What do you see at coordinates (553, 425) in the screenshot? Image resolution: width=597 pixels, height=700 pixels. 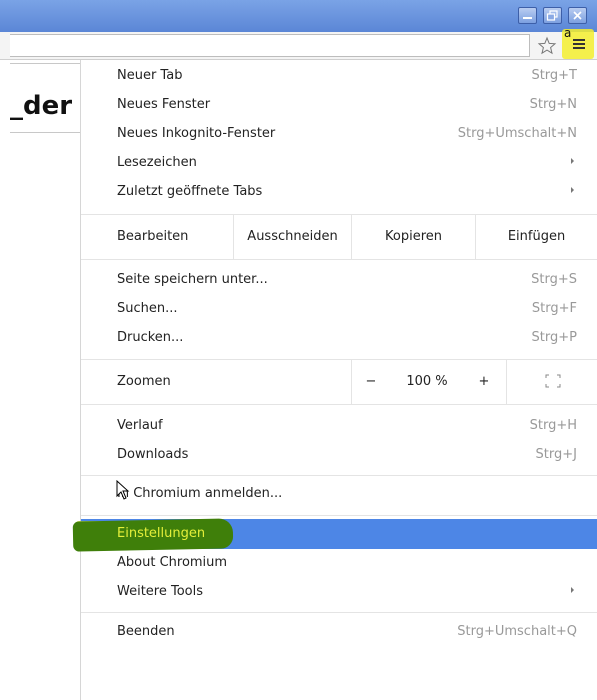 I see `shortcut-text: Strg+H` at bounding box center [553, 425].